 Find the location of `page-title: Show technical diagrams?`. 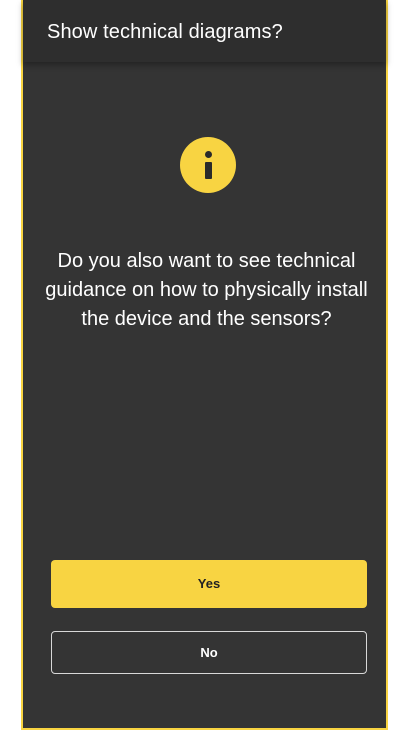

page-title: Show technical diagrams? is located at coordinates (165, 32).